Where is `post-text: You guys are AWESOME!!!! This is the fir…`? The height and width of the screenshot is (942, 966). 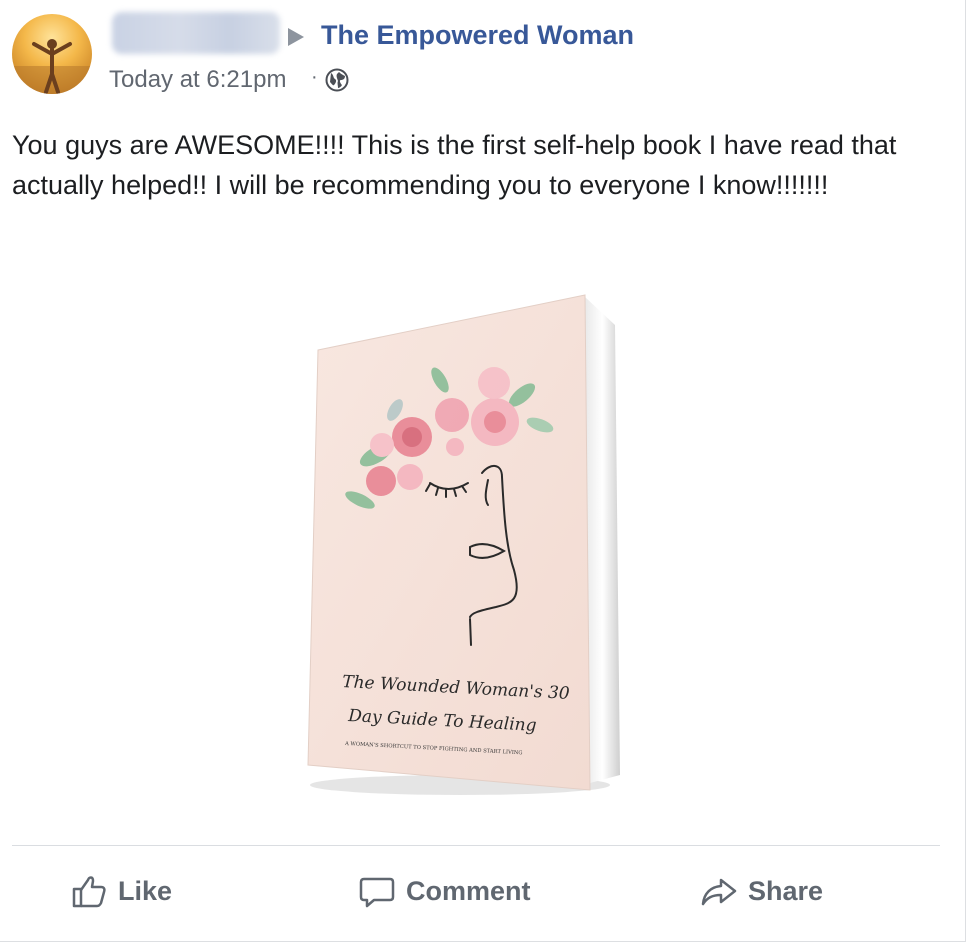 post-text: You guys are AWESOME!!!! This is the fir… is located at coordinates (454, 165).